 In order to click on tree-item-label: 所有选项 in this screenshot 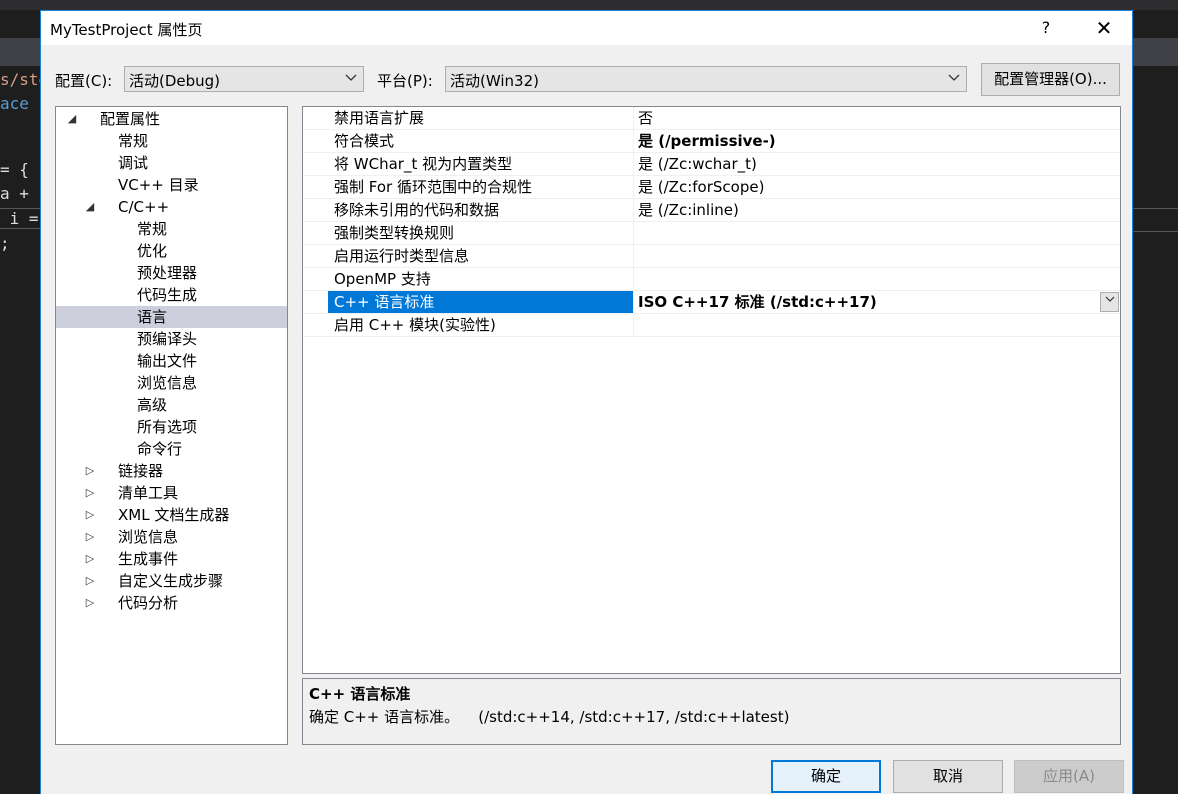, I will do `click(167, 427)`.